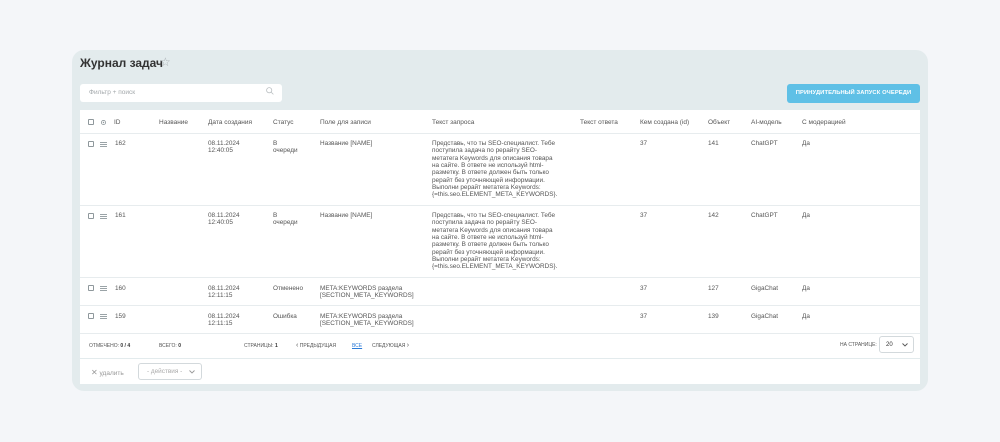 Image resolution: width=1000 pixels, height=442 pixels. What do you see at coordinates (719, 122) in the screenshot?
I see `column-header-object: Объект` at bounding box center [719, 122].